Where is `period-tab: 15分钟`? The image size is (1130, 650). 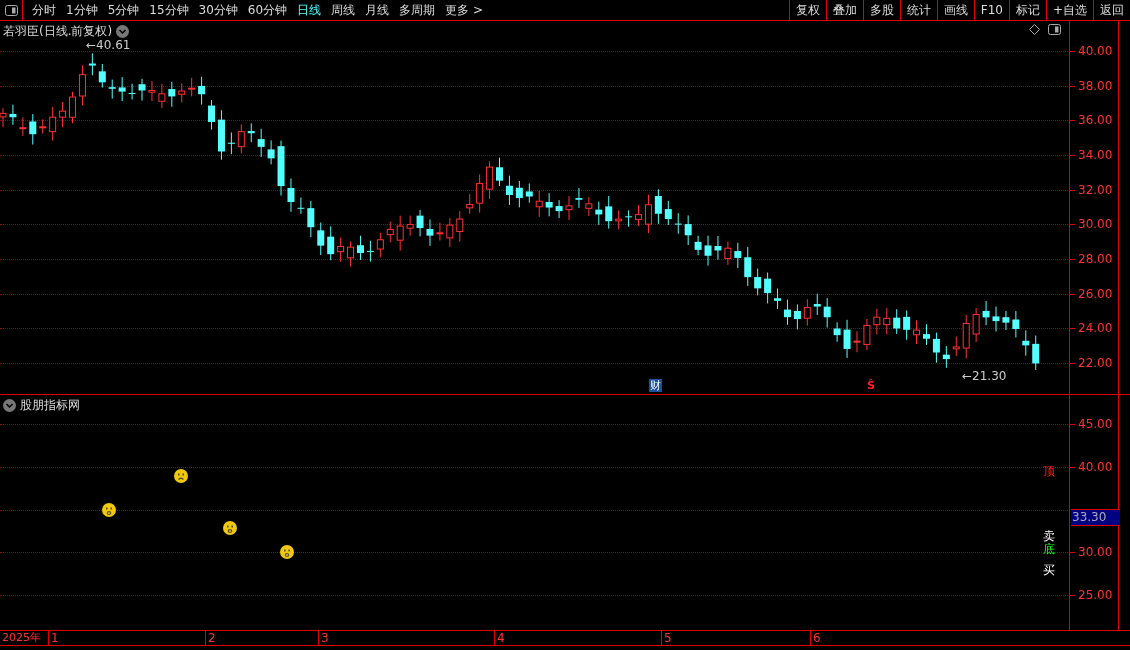
period-tab: 15分钟 is located at coordinates (169, 10).